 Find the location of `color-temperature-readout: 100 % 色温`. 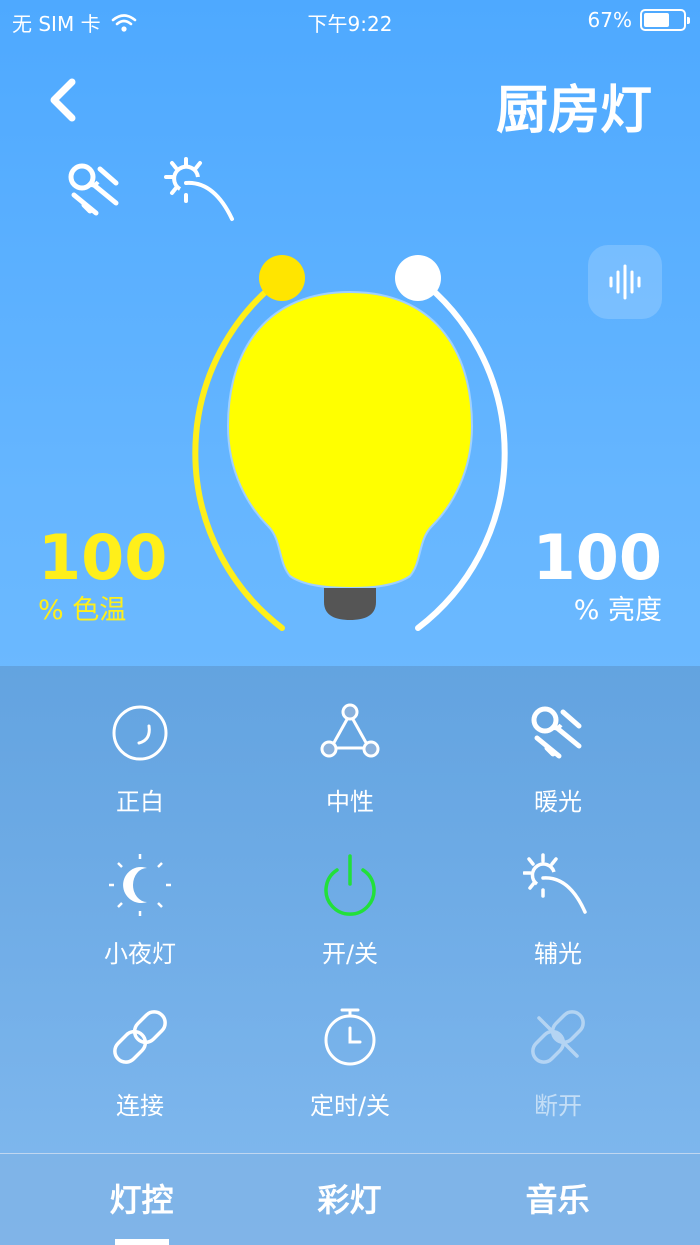

color-temperature-readout: 100 % 色温 is located at coordinates (102, 575).